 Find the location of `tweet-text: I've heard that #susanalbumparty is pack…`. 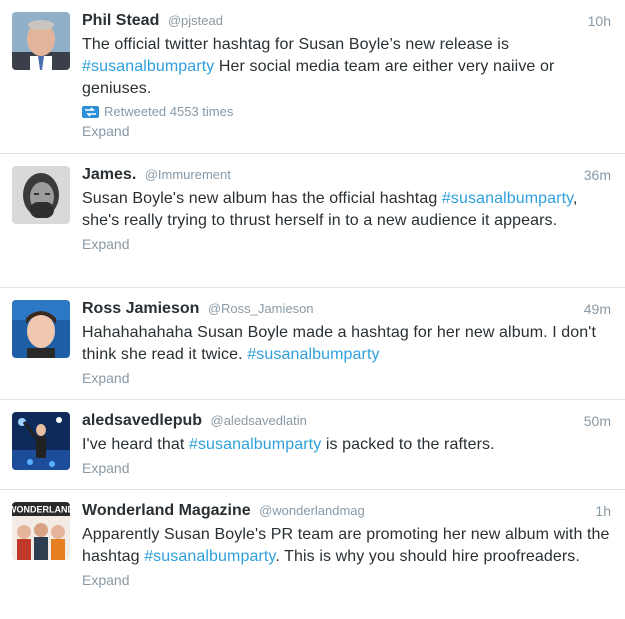

tweet-text: I've heard that #susanalbumparty is pack… is located at coordinates (346, 445).